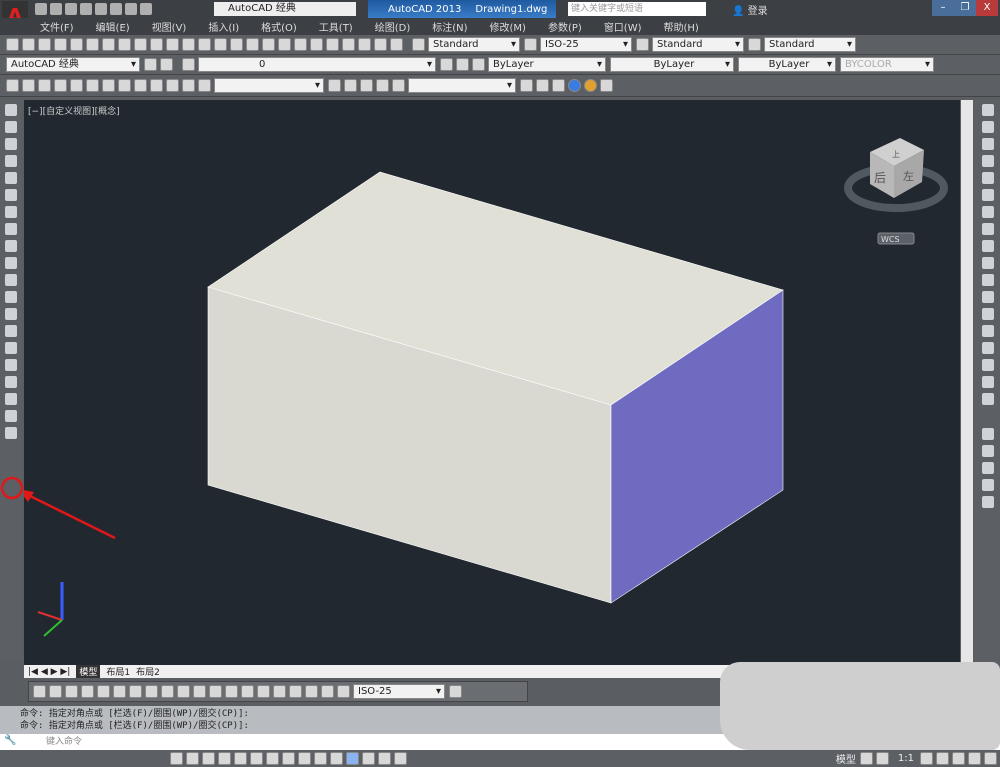  What do you see at coordinates (343, 691) in the screenshot?
I see `dim-update-icon` at bounding box center [343, 691].